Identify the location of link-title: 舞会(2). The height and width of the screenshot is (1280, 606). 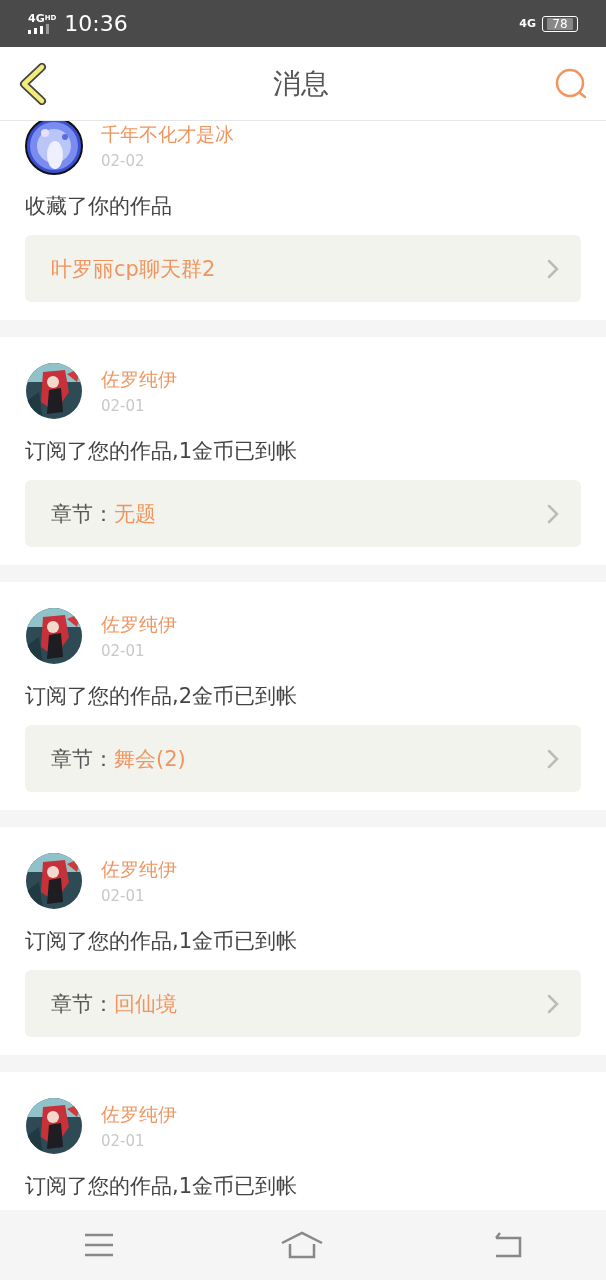
(150, 759).